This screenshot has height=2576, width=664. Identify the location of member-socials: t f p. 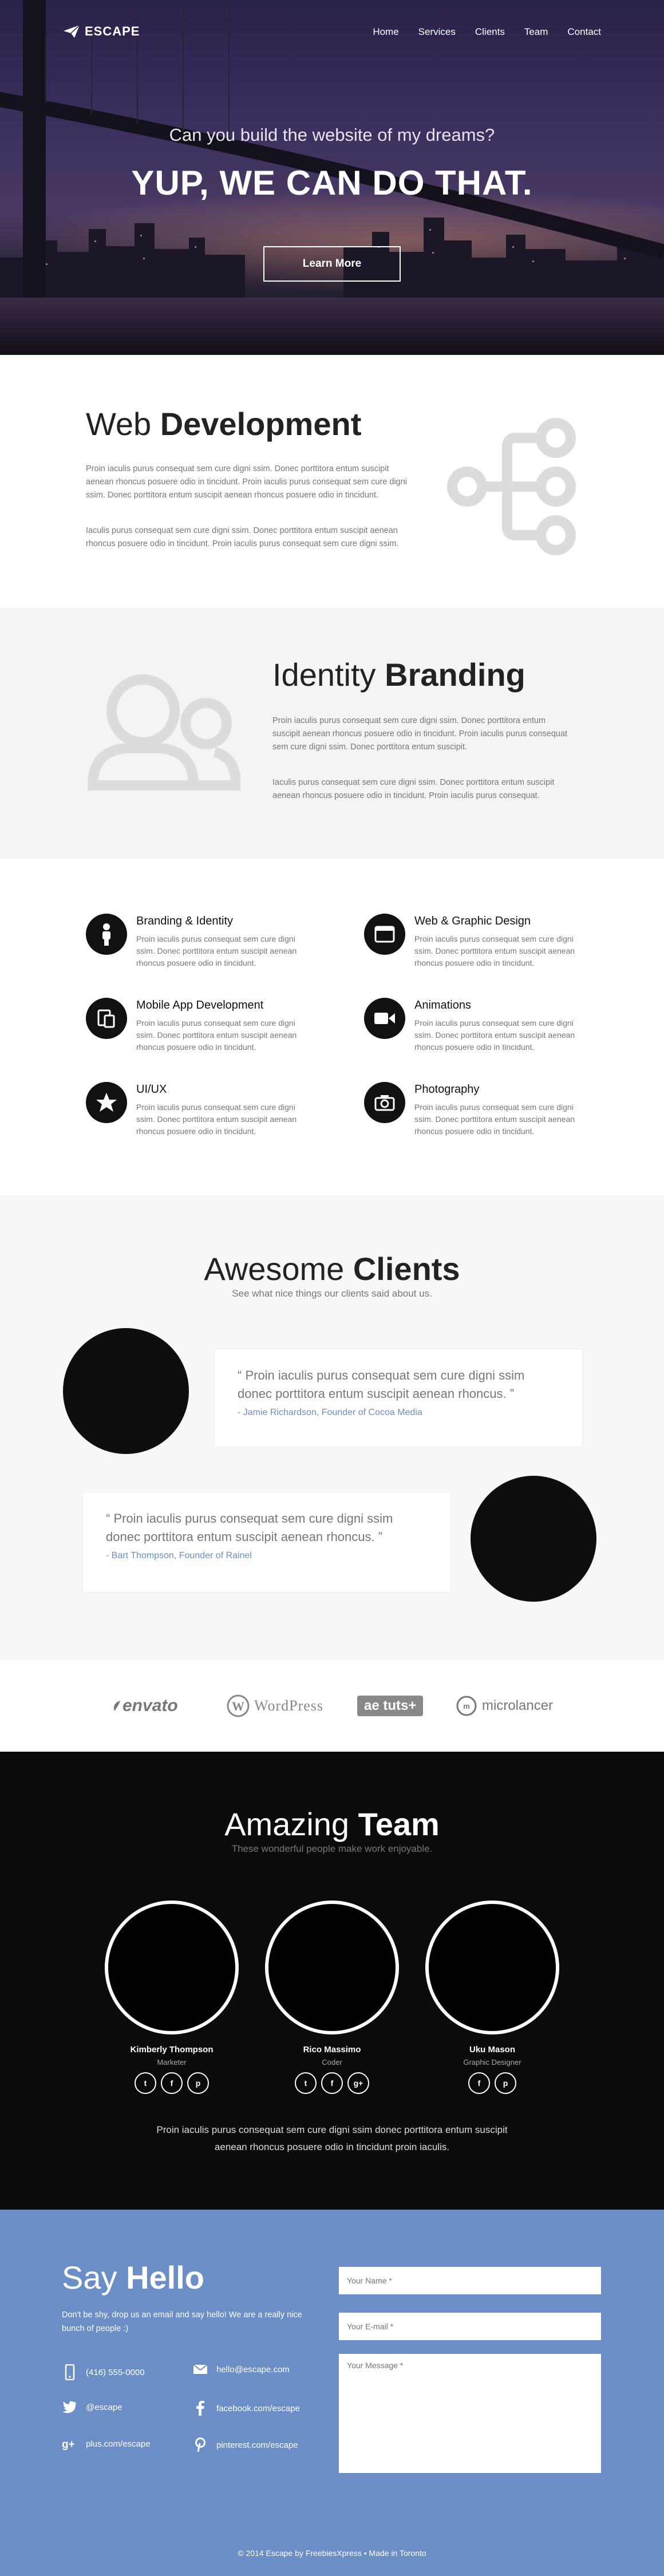
(171, 2083).